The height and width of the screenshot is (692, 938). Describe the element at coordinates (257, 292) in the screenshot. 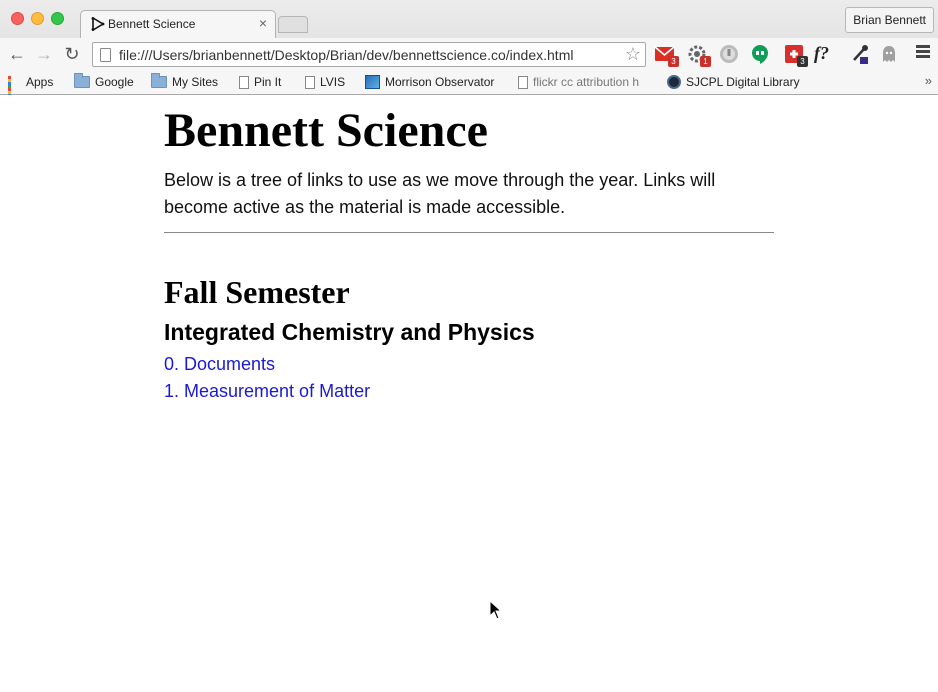

I see `semester-heading: Fall Semester` at that location.